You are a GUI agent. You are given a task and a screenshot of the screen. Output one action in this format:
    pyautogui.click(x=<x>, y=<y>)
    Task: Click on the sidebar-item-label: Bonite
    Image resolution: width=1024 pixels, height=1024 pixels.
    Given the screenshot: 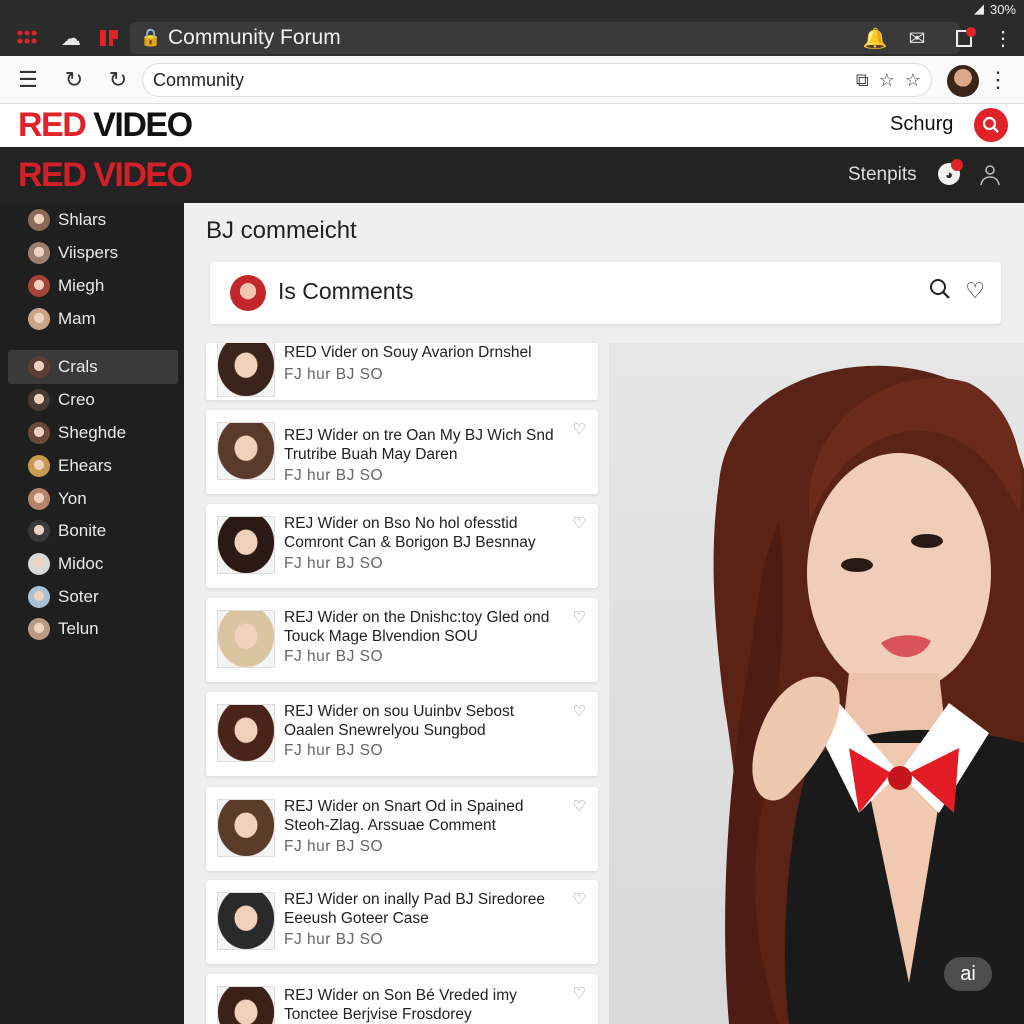 What is the action you would take?
    pyautogui.click(x=82, y=530)
    